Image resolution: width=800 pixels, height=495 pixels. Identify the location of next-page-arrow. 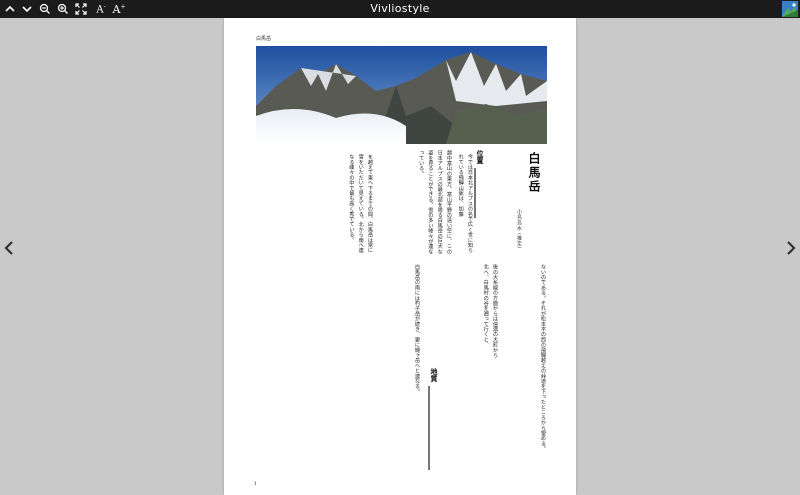
(791, 248).